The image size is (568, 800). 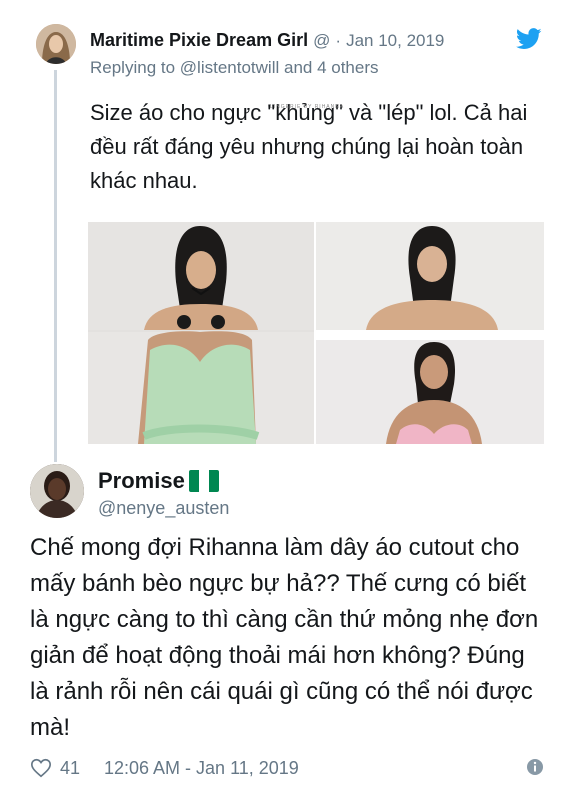 I want to click on tweet2-header: Promise, so click(x=158, y=481).